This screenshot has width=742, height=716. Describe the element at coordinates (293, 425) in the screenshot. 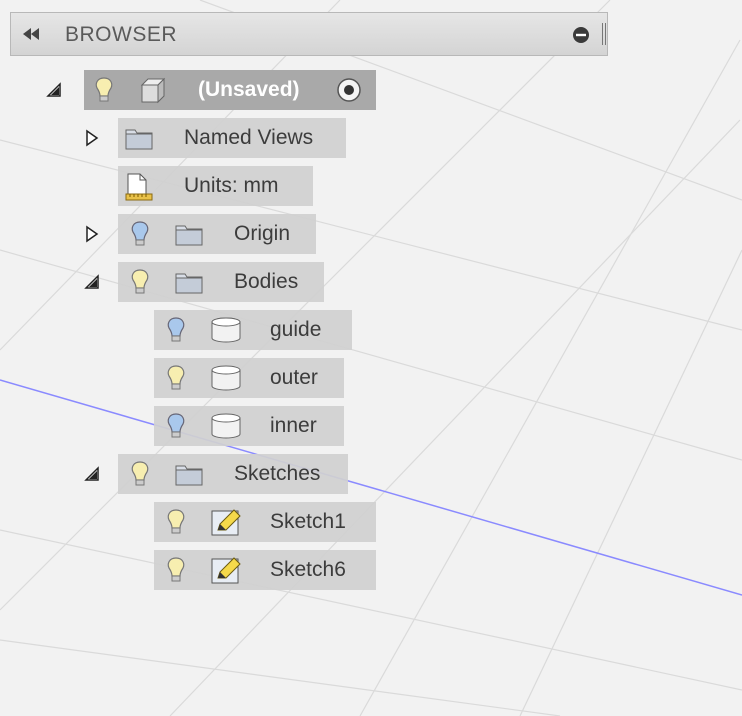

I see `tree-node-label: inner` at that location.